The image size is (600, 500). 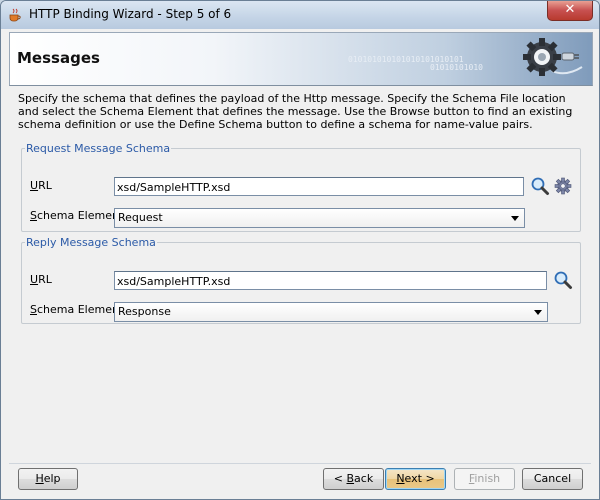 What do you see at coordinates (80, 309) in the screenshot?
I see `reply-element-label-rest: chema Element` at bounding box center [80, 309].